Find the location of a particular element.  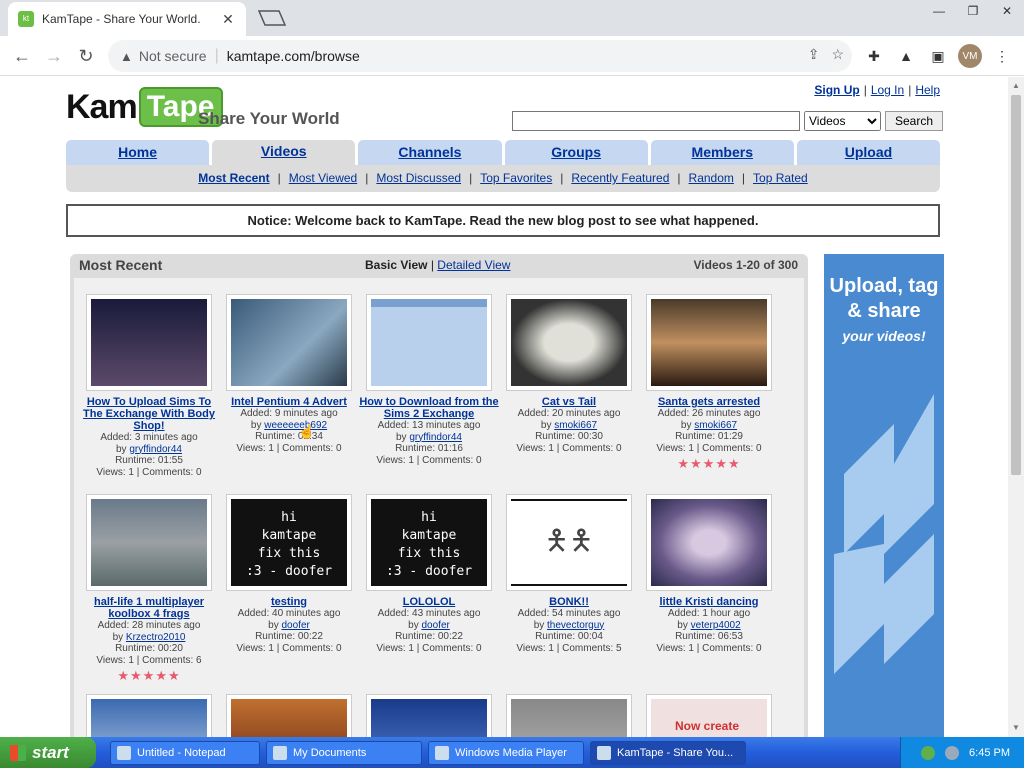

logo-kam: Kam is located at coordinates (102, 107).